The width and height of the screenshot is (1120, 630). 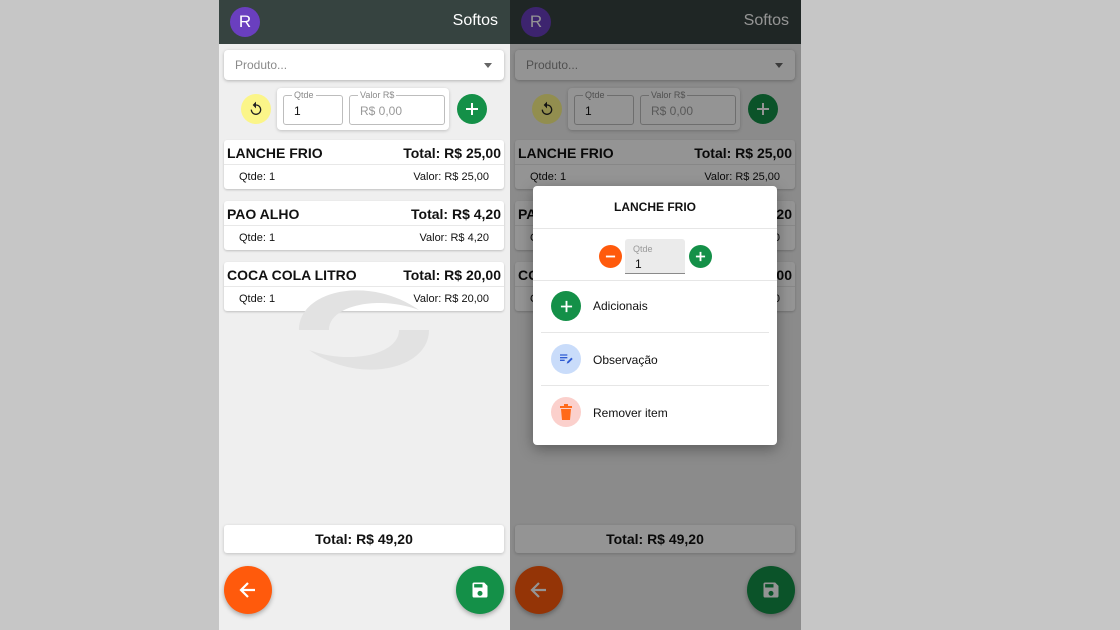 What do you see at coordinates (451, 177) in the screenshot?
I see `item-valor: Valor: R$ 25,00` at bounding box center [451, 177].